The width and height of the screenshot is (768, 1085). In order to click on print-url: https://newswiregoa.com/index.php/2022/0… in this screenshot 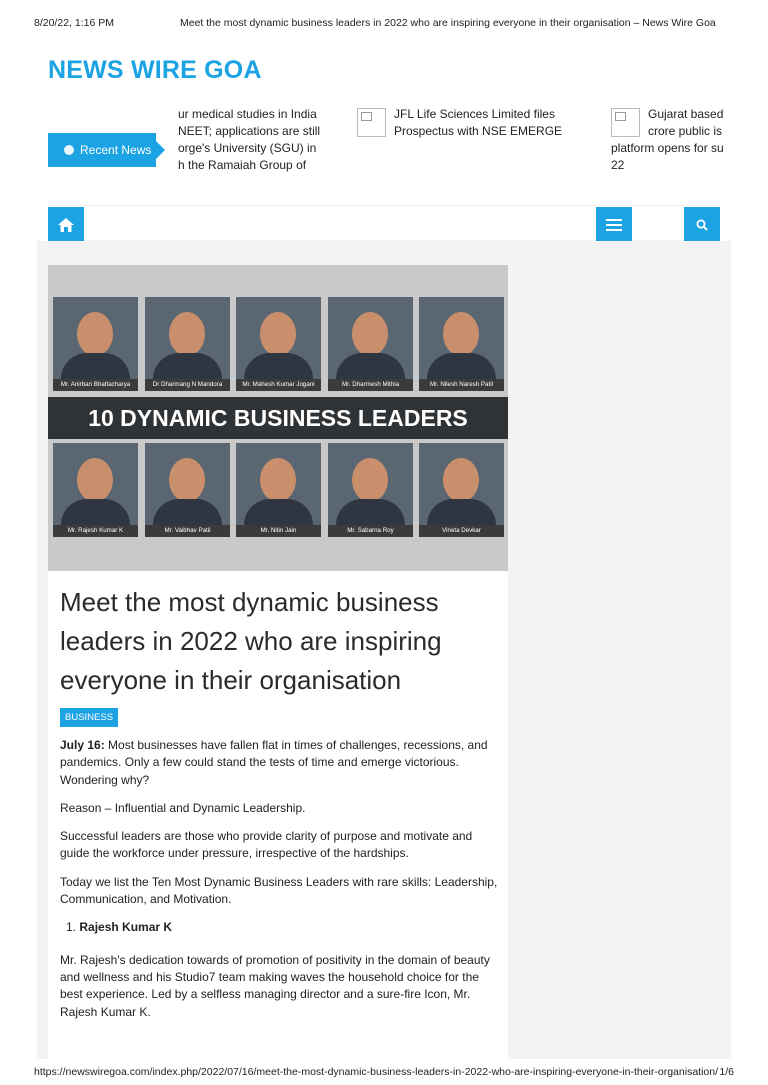, I will do `click(376, 1072)`.